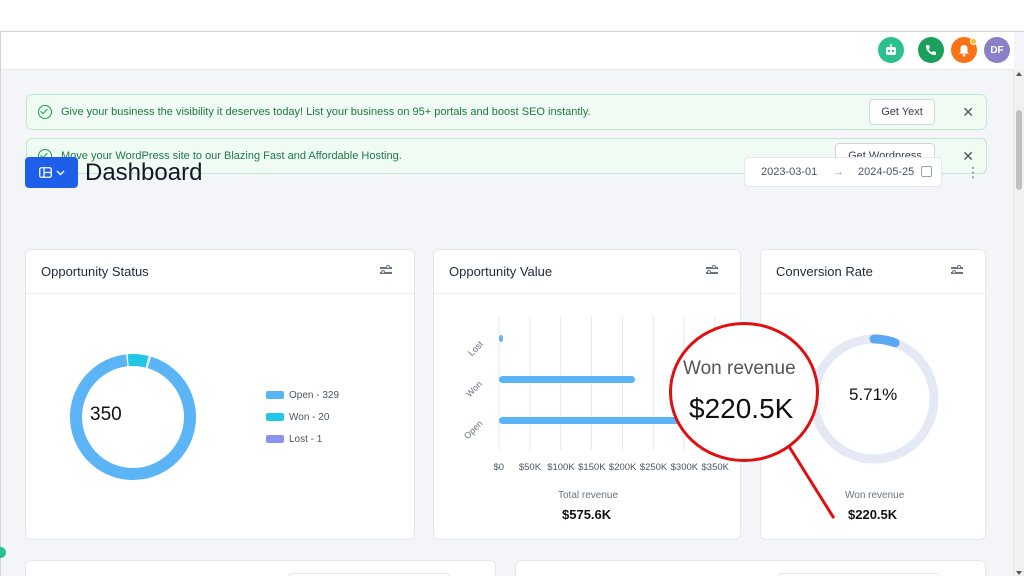  I want to click on close-icon: ✕, so click(968, 112).